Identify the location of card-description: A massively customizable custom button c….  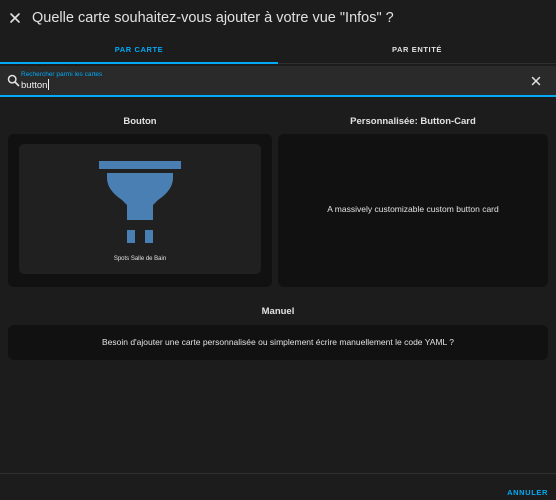
(413, 209).